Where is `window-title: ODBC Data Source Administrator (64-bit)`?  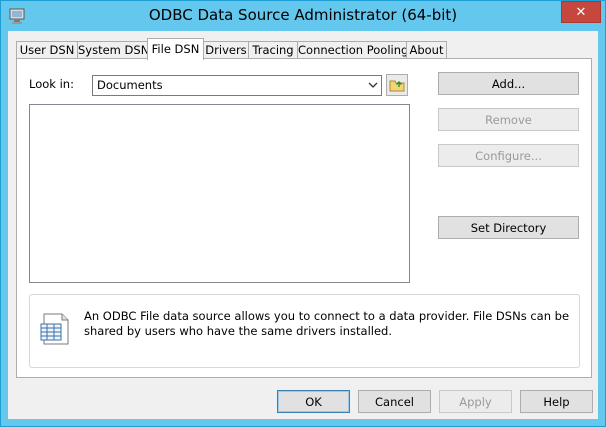
window-title: ODBC Data Source Administrator (64-bit) is located at coordinates (303, 15).